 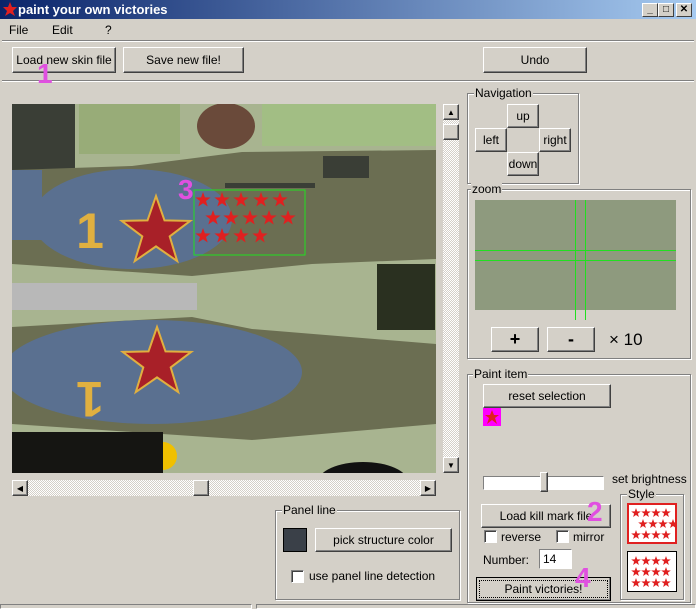 I want to click on annotation-2: 2, so click(x=595, y=511).